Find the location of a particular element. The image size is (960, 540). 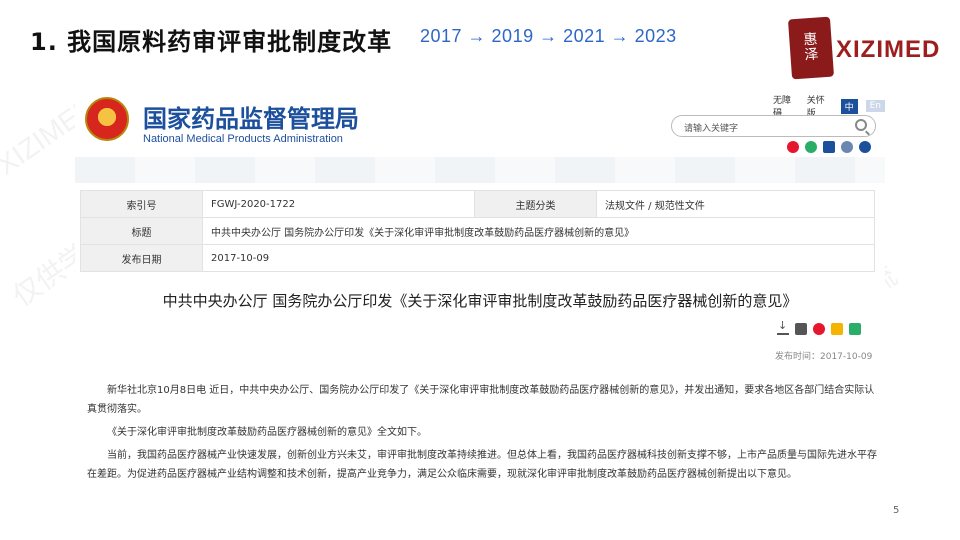

share-qzone-icon is located at coordinates (837, 329).